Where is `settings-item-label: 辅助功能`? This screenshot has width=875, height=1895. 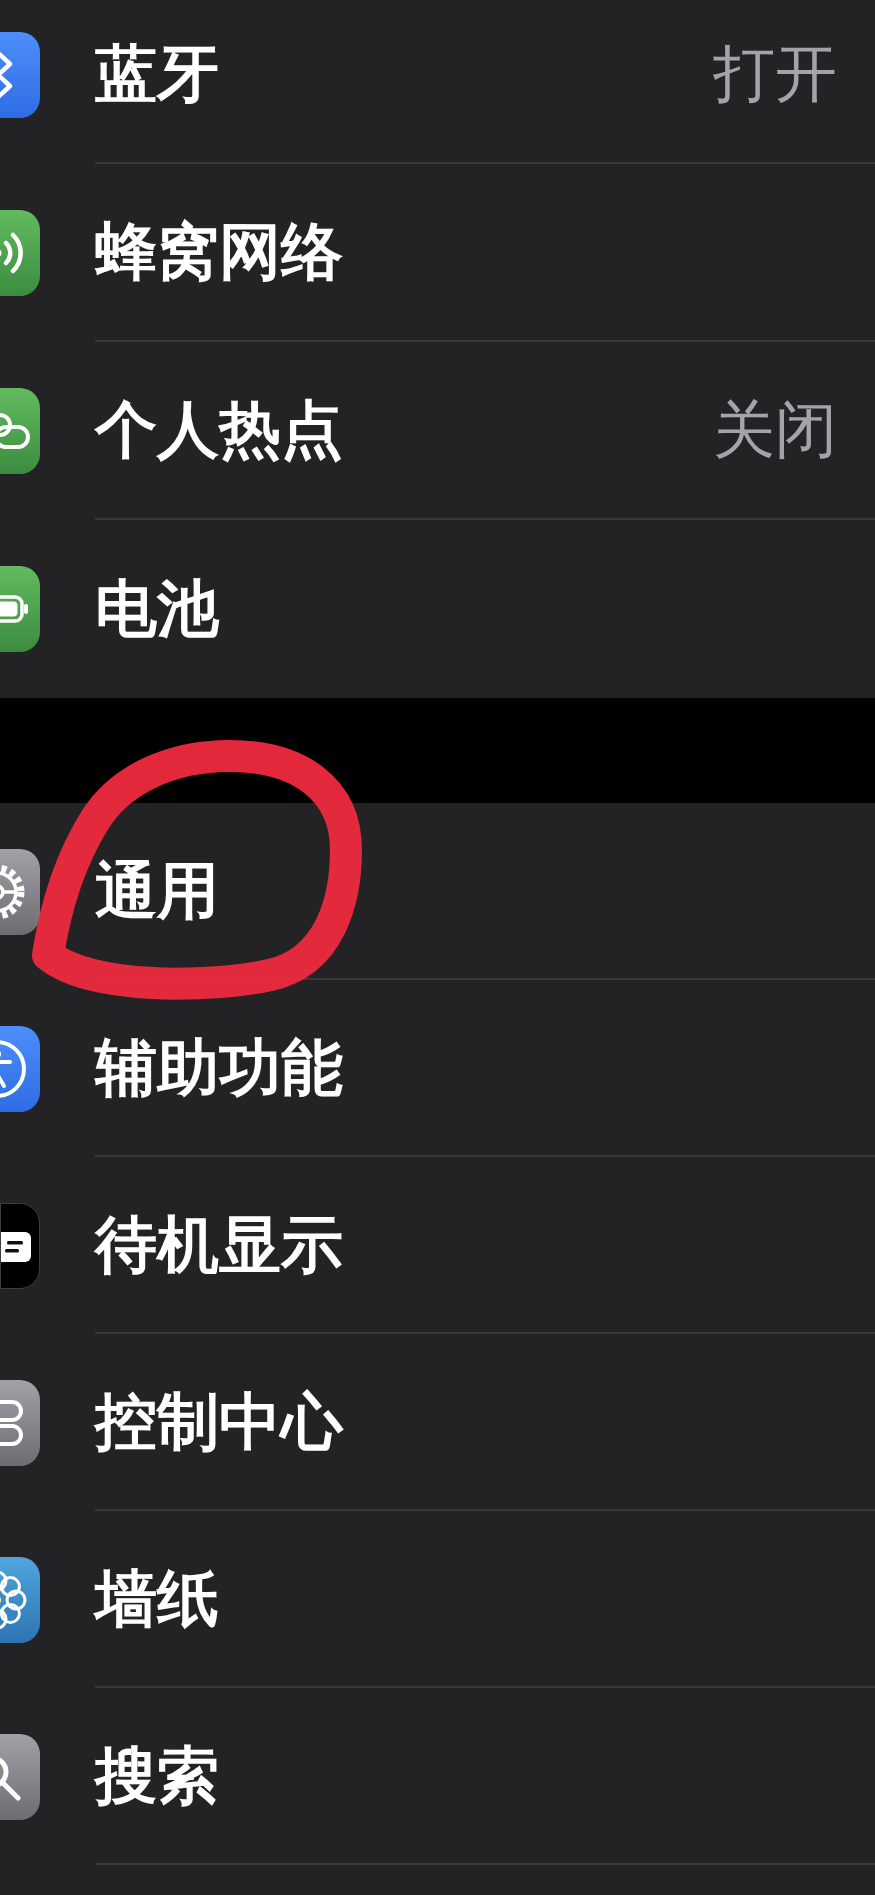 settings-item-label: 辅助功能 is located at coordinates (219, 1067).